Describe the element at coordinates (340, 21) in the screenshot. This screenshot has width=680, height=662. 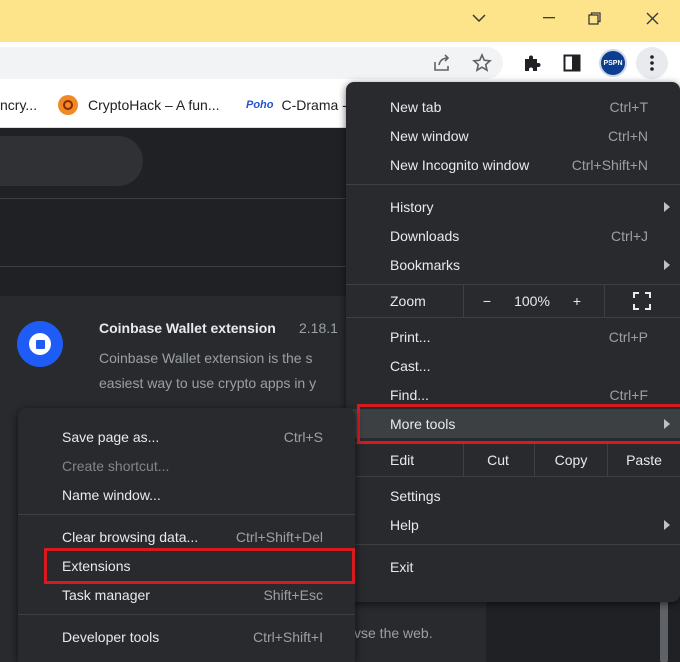
I see `title-bar` at that location.